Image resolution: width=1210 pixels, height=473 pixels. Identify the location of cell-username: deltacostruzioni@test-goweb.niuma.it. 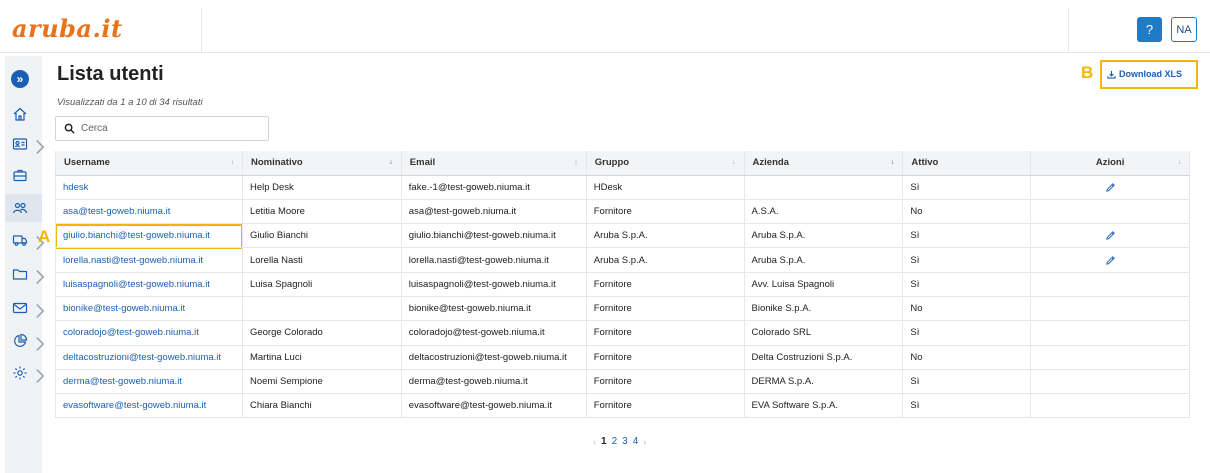
(149, 357).